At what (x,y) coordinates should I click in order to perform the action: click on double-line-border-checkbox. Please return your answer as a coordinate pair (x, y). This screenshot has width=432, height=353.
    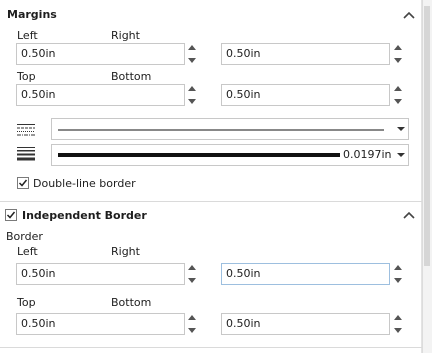
    Looking at the image, I should click on (23, 183).